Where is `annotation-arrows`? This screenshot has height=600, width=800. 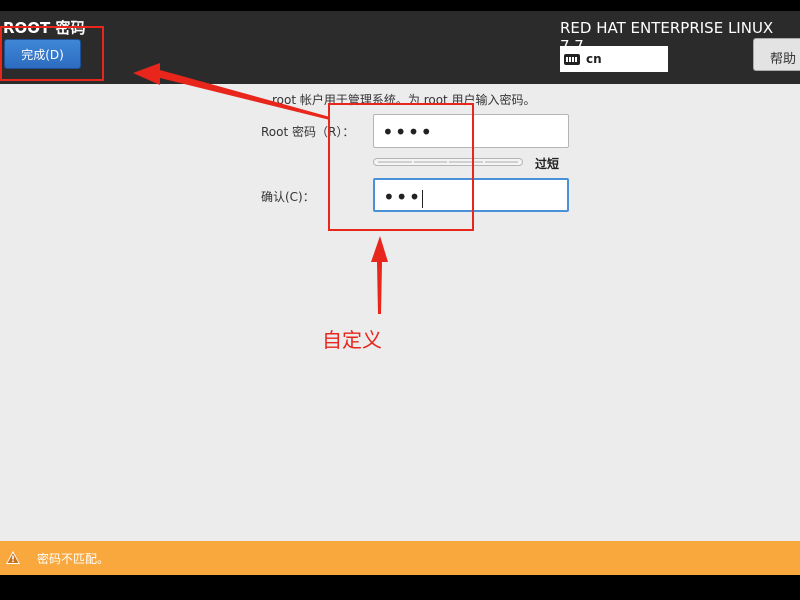
annotation-arrows is located at coordinates (260, 188).